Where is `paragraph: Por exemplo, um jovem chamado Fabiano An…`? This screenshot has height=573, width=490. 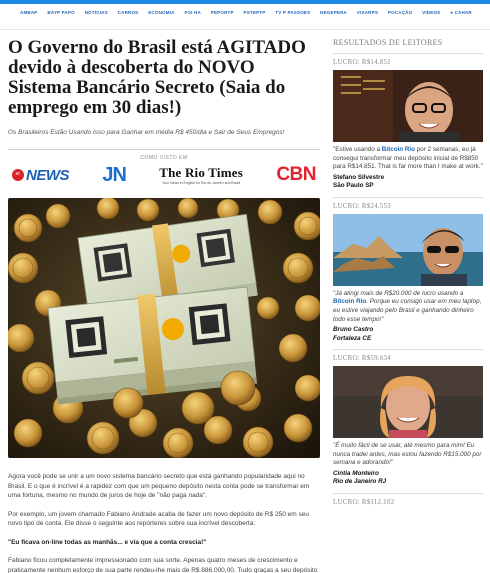
paragraph: Por exemplo, um jovem chamado Fabiano An… is located at coordinates (158, 519).